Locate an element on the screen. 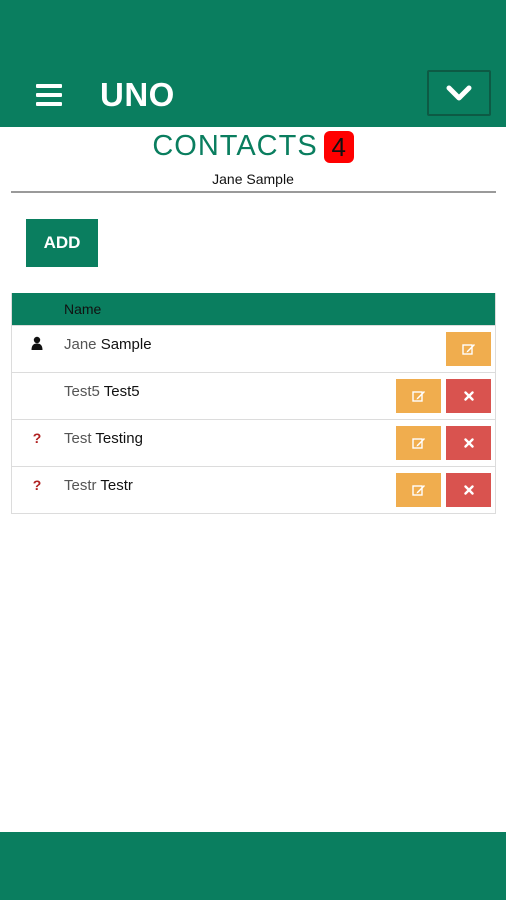 The image size is (506, 900). bottom-bar is located at coordinates (253, 866).